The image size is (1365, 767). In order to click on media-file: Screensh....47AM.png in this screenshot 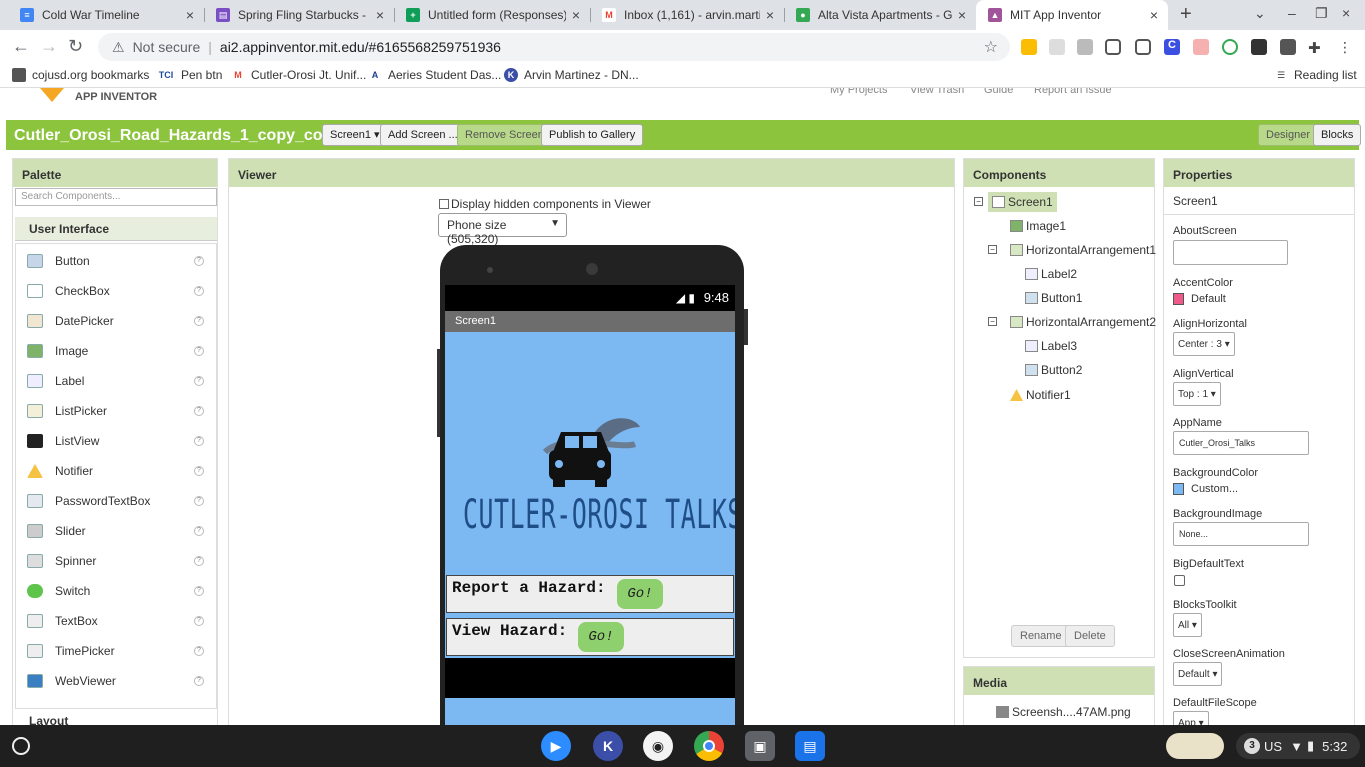, I will do `click(1063, 712)`.